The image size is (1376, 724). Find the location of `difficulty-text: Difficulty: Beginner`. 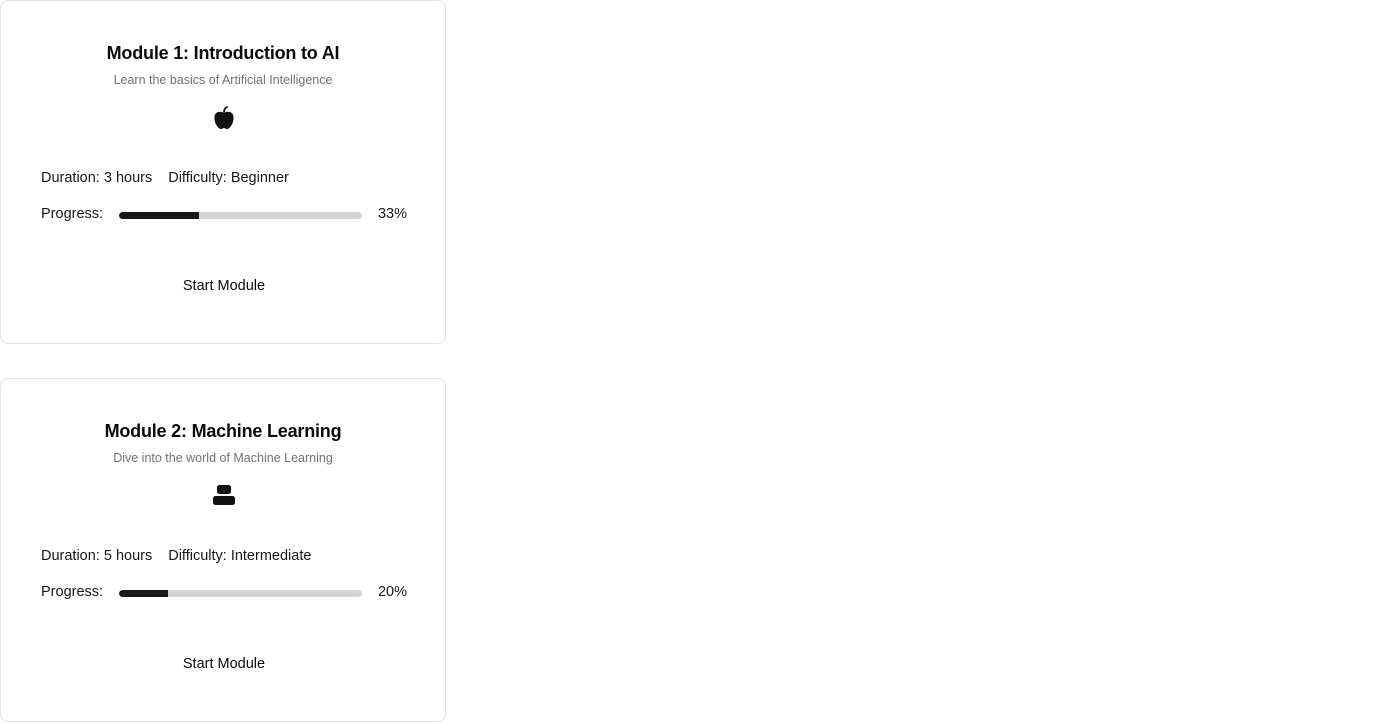

difficulty-text: Difficulty: Beginner is located at coordinates (228, 178).